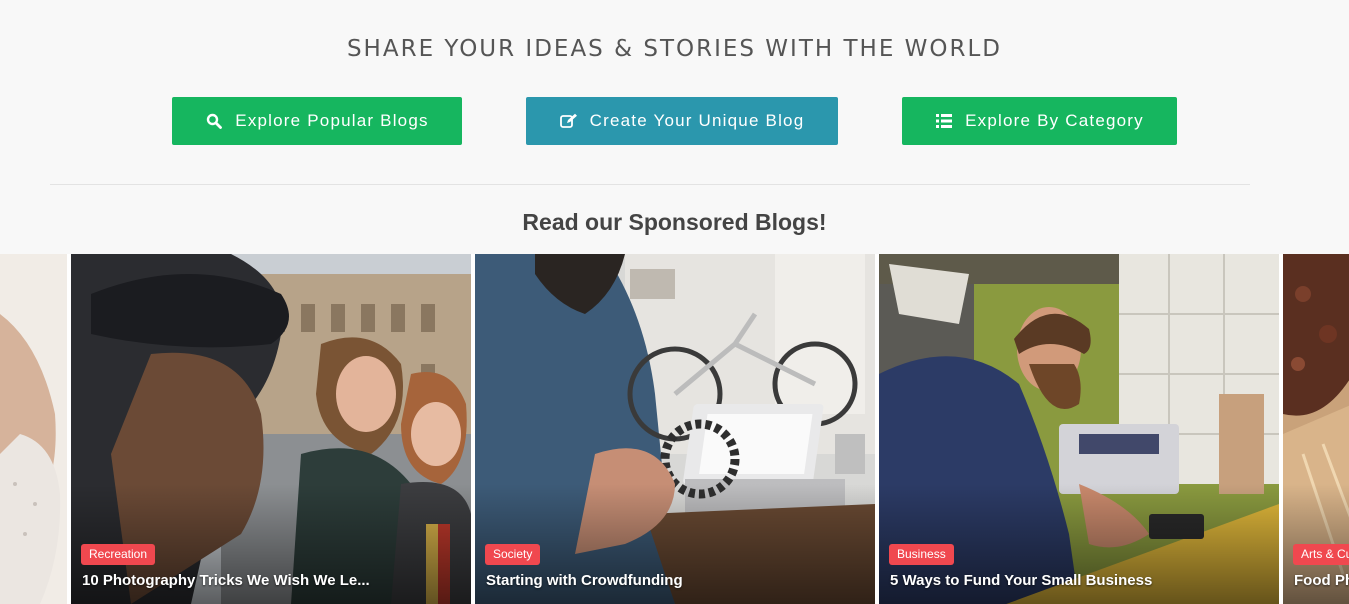 This screenshot has height=604, width=1349. What do you see at coordinates (697, 120) in the screenshot?
I see `create-unique-blog-label: Create Your Unique Blog` at bounding box center [697, 120].